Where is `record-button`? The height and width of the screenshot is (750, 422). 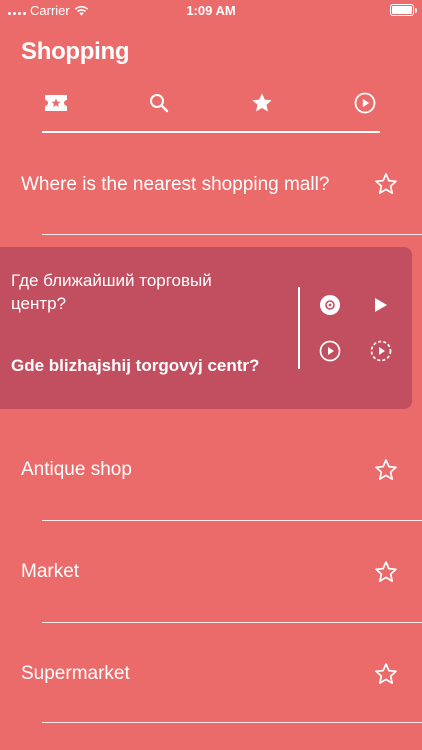 record-button is located at coordinates (330, 305).